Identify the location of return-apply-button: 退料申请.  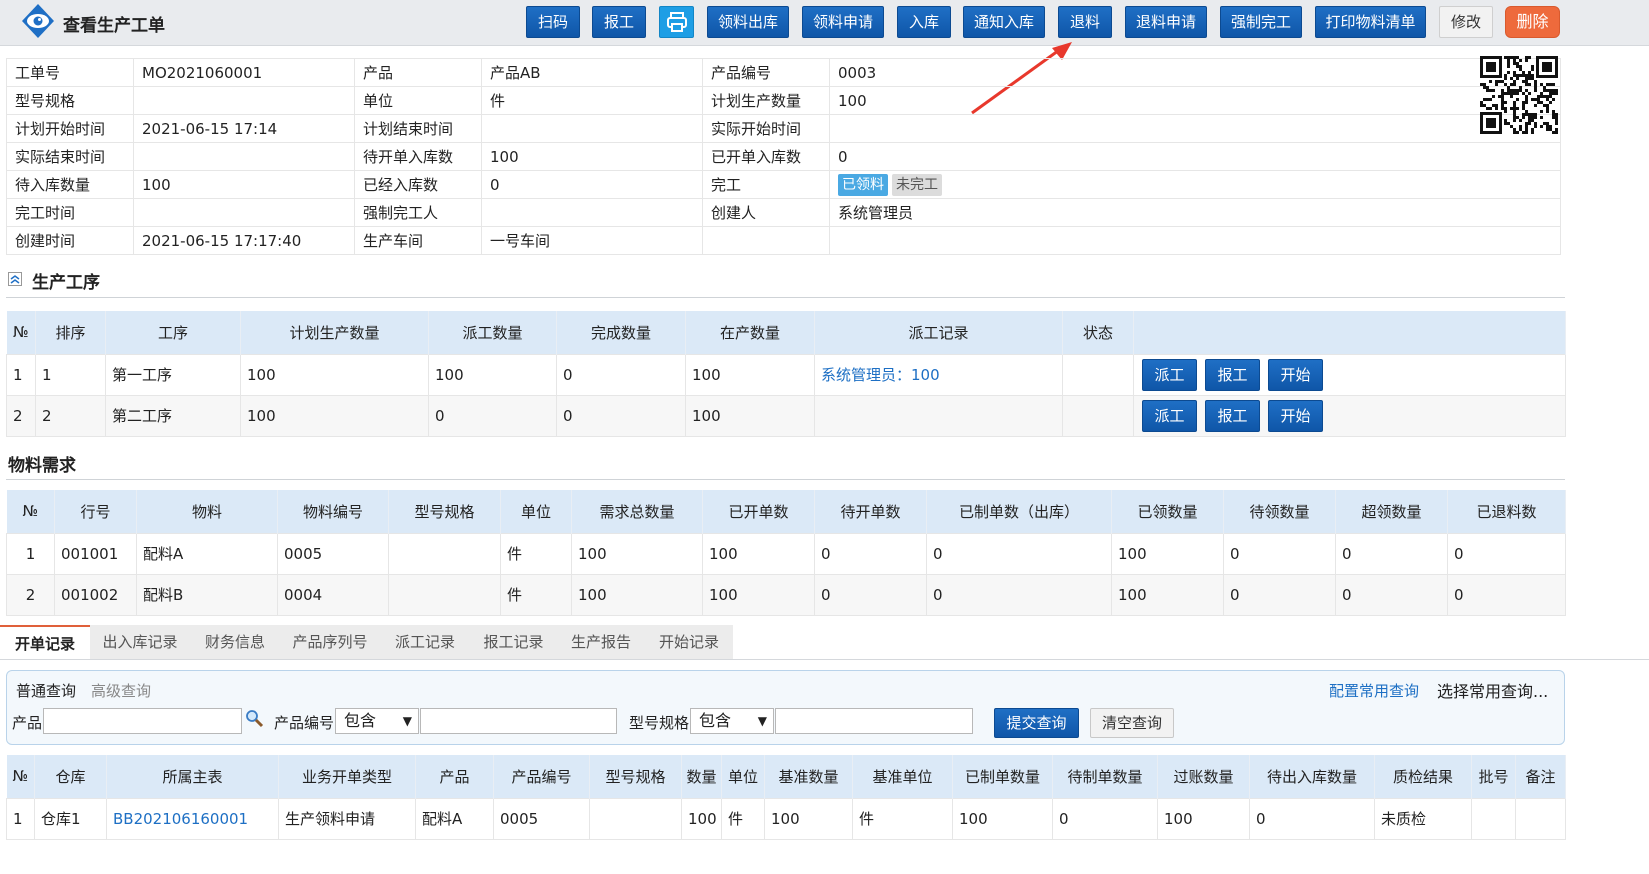
(1166, 22).